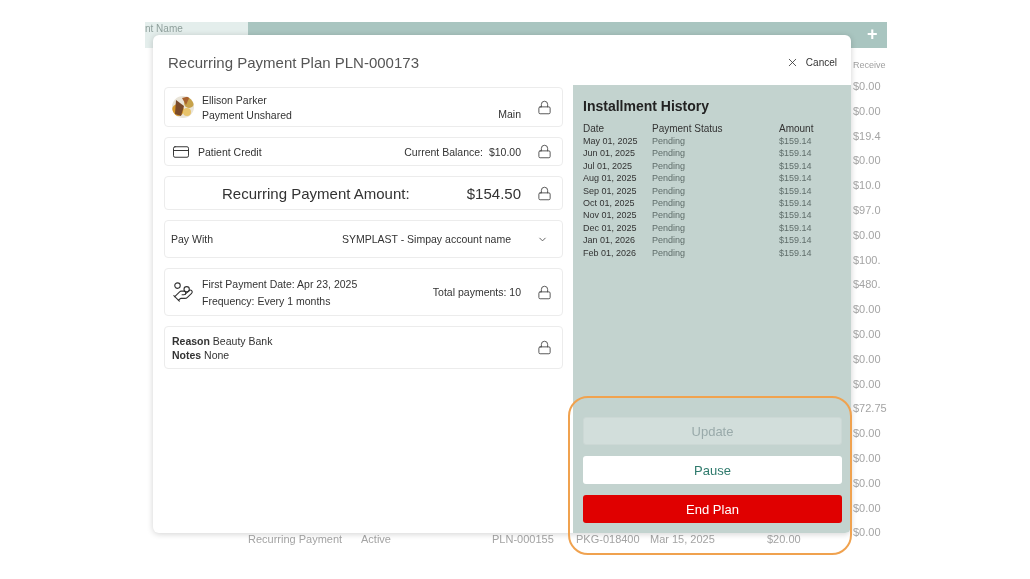  What do you see at coordinates (164, 28) in the screenshot?
I see `column-header: nt Name` at bounding box center [164, 28].